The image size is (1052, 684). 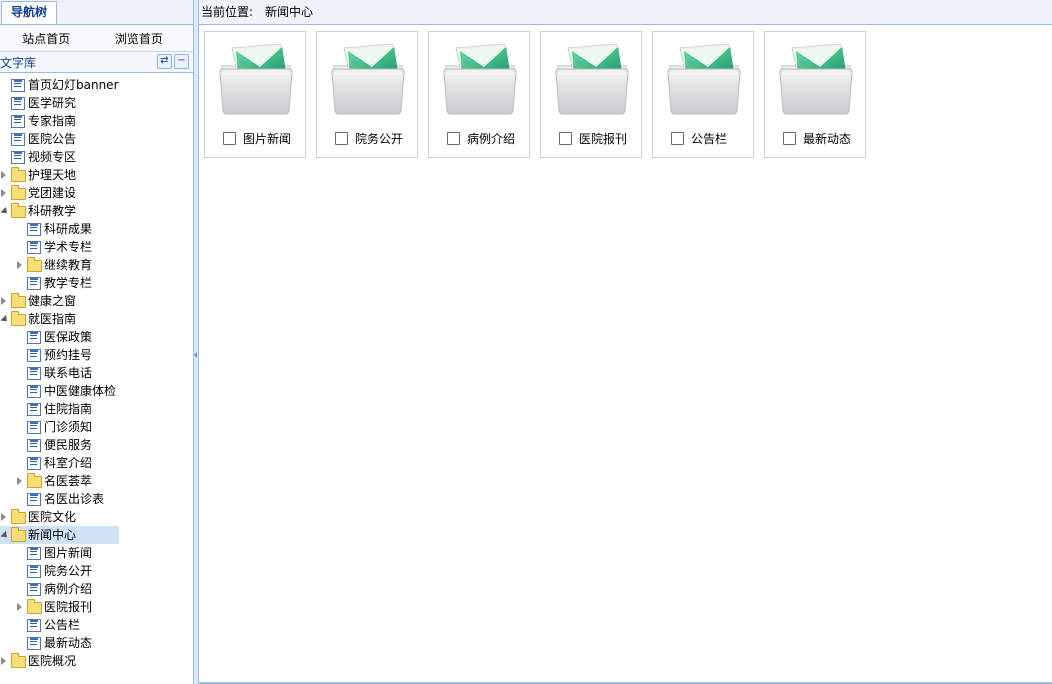 I want to click on folder-item: 院务公开, so click(x=367, y=94).